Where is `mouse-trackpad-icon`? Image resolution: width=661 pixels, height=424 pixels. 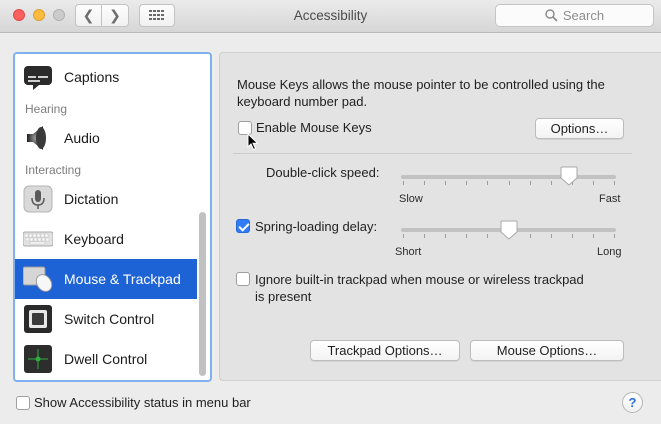
mouse-trackpad-icon is located at coordinates (38, 279).